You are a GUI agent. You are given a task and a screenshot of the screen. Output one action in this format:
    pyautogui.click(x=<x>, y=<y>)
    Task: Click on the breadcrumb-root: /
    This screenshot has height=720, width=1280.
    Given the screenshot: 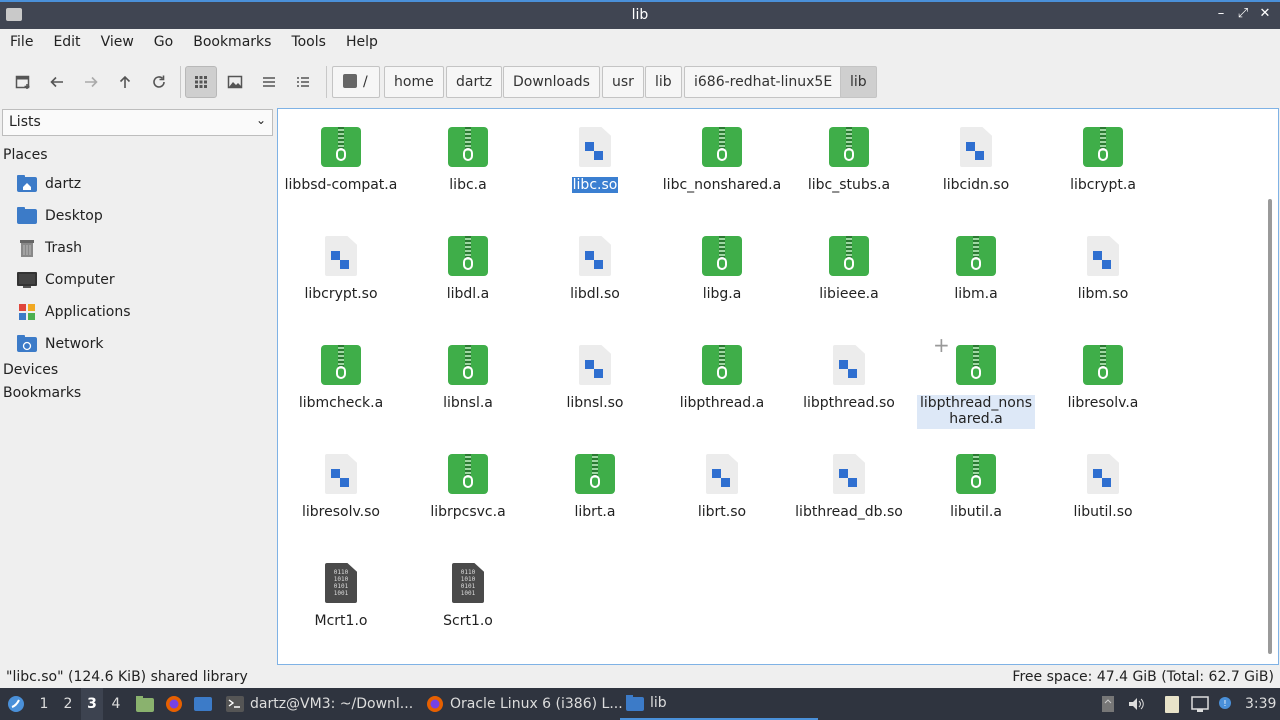 What is the action you would take?
    pyautogui.click(x=356, y=82)
    